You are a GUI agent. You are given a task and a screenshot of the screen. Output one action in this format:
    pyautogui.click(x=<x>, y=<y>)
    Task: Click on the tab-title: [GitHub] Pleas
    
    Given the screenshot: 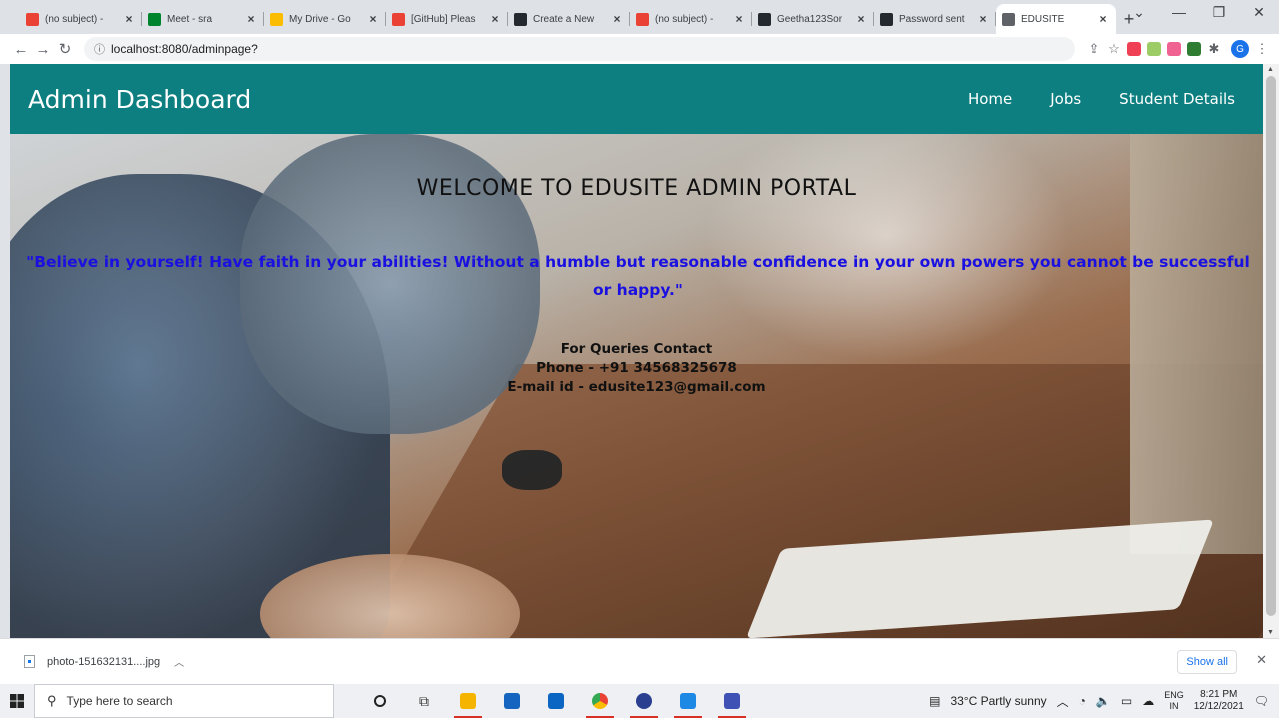 What is the action you would take?
    pyautogui.click(x=443, y=19)
    